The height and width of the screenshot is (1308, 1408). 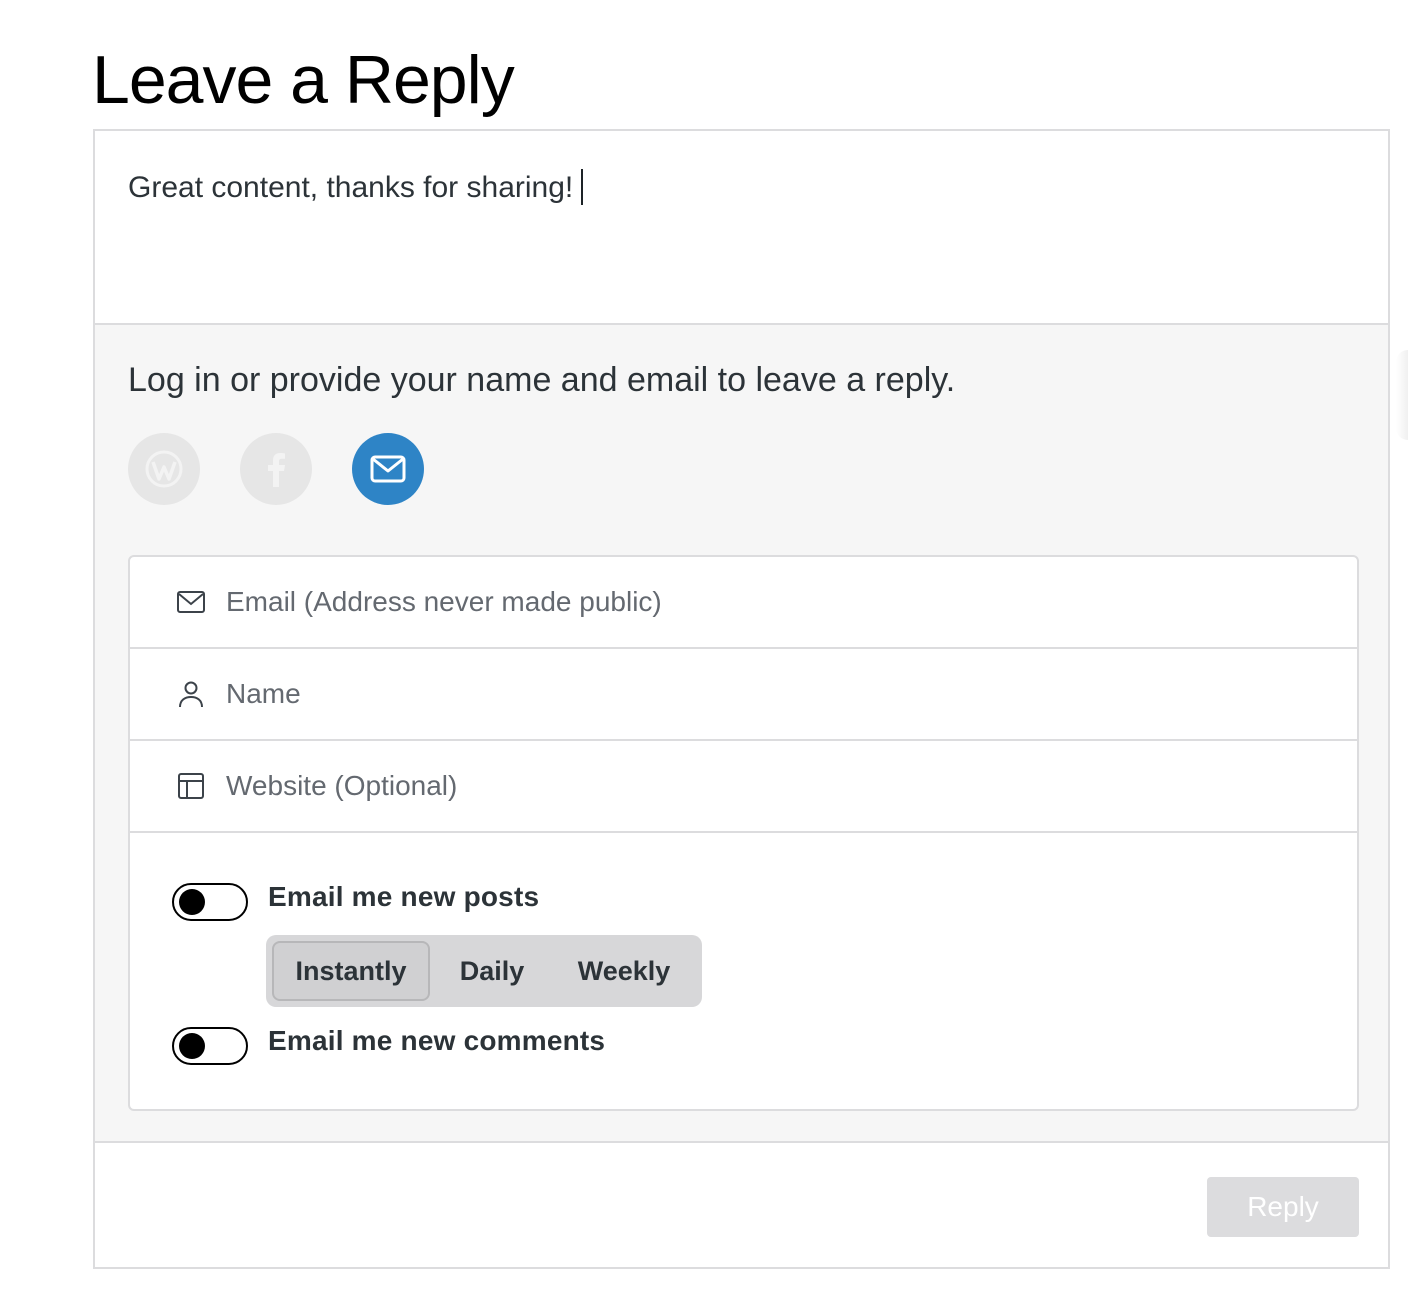 I want to click on reply-button: Reply, so click(x=1283, y=1207).